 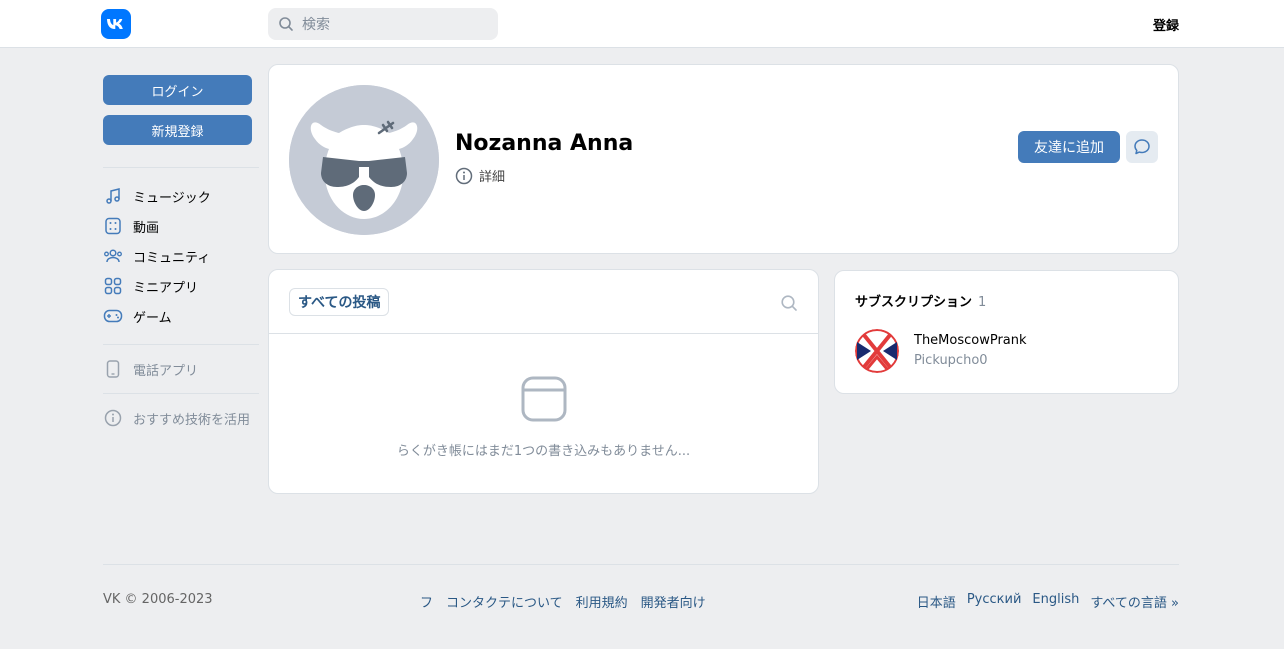 What do you see at coordinates (113, 369) in the screenshot?
I see `phone-icon` at bounding box center [113, 369].